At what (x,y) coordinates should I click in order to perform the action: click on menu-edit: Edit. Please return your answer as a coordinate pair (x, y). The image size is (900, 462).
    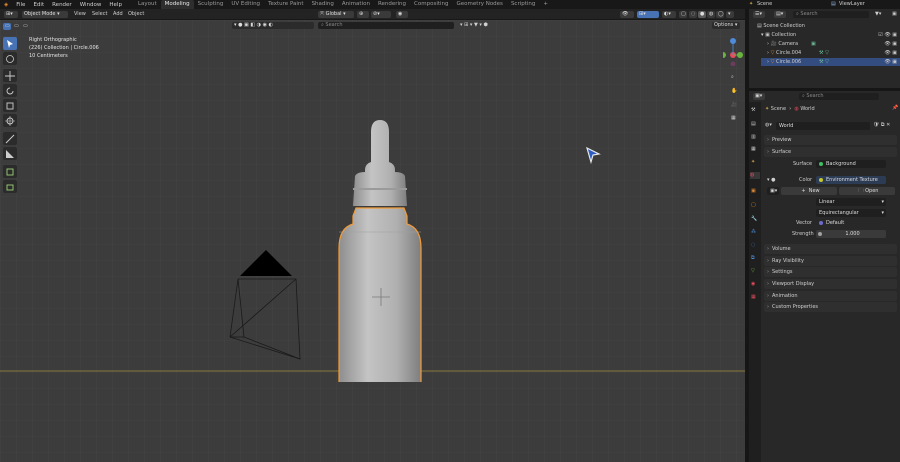
    Looking at the image, I should click on (38, 5).